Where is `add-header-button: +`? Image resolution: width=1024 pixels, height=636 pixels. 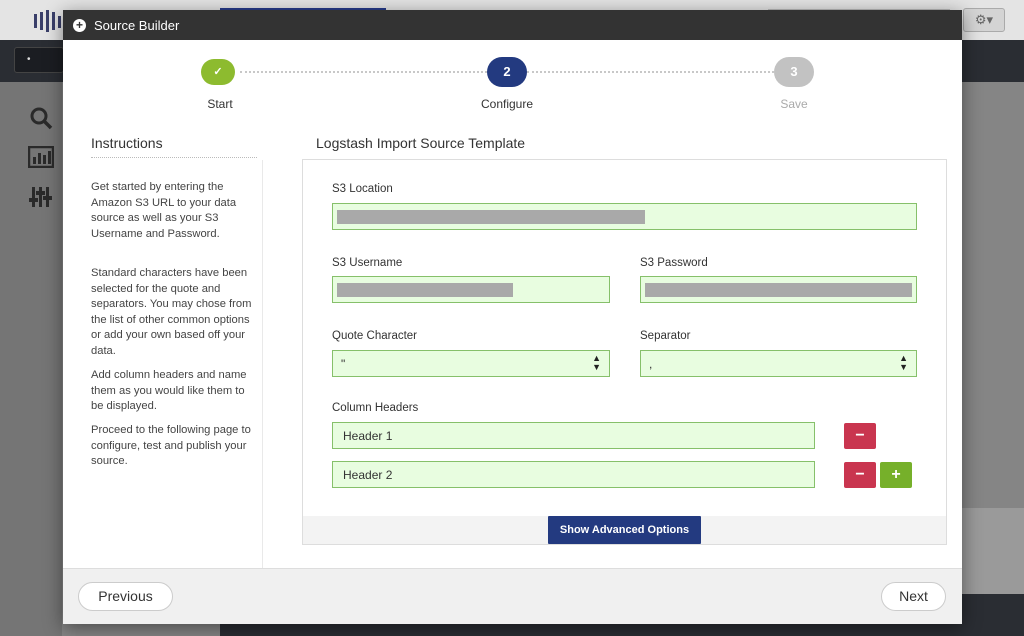
add-header-button: + is located at coordinates (896, 475).